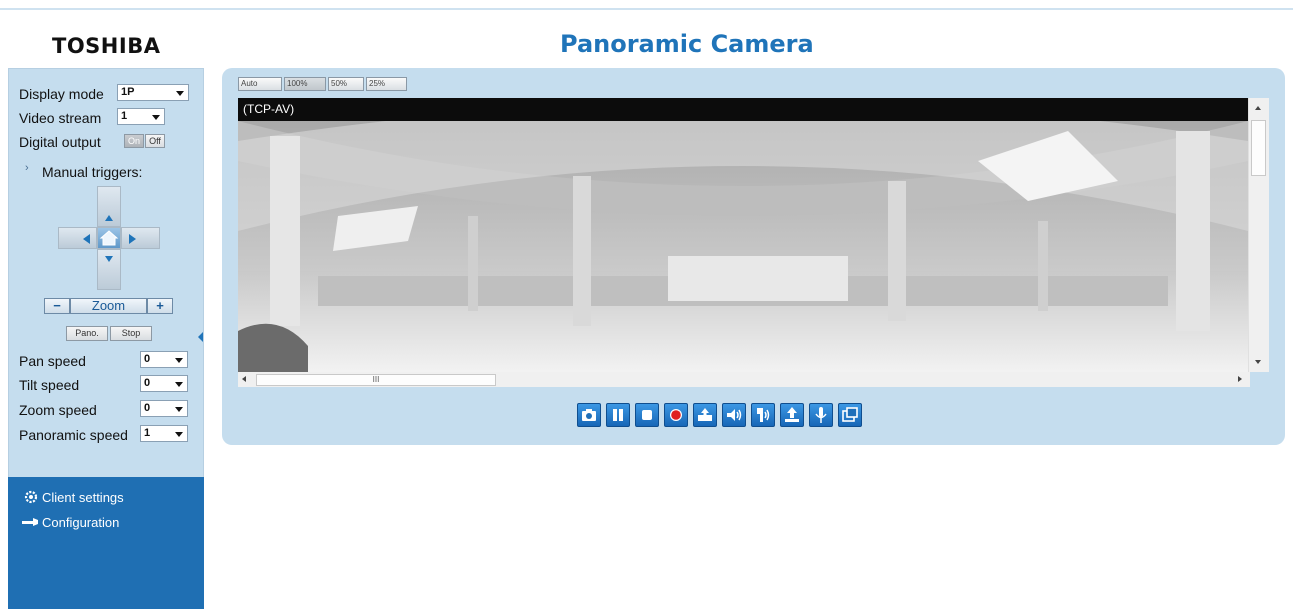 This screenshot has height=609, width=1293. What do you see at coordinates (134, 141) in the screenshot?
I see `digital-output-on-button: On` at bounding box center [134, 141].